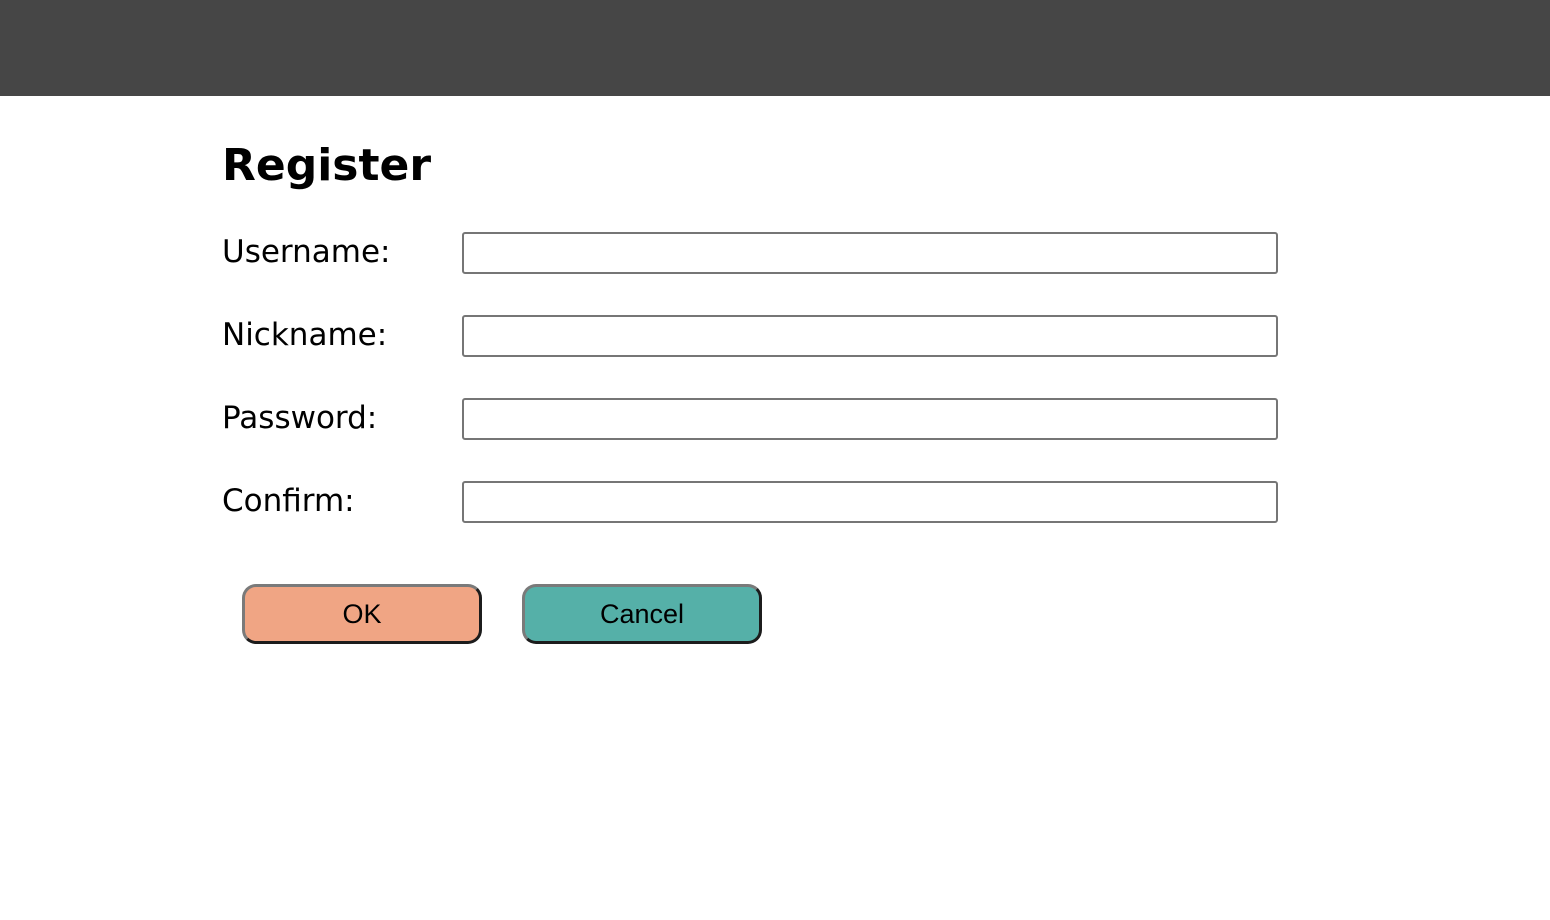 This screenshot has height=920, width=1550. Describe the element at coordinates (870, 253) in the screenshot. I see `username-input` at that location.